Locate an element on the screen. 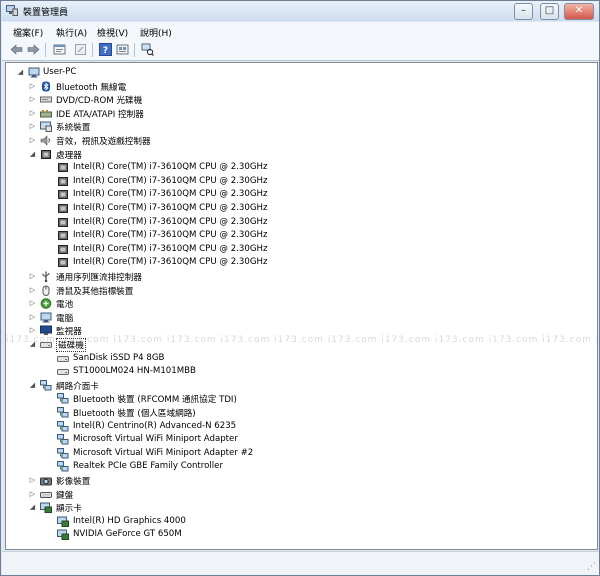 The height and width of the screenshot is (576, 600). tree-category: ▷ 電腦 is located at coordinates (298, 317).